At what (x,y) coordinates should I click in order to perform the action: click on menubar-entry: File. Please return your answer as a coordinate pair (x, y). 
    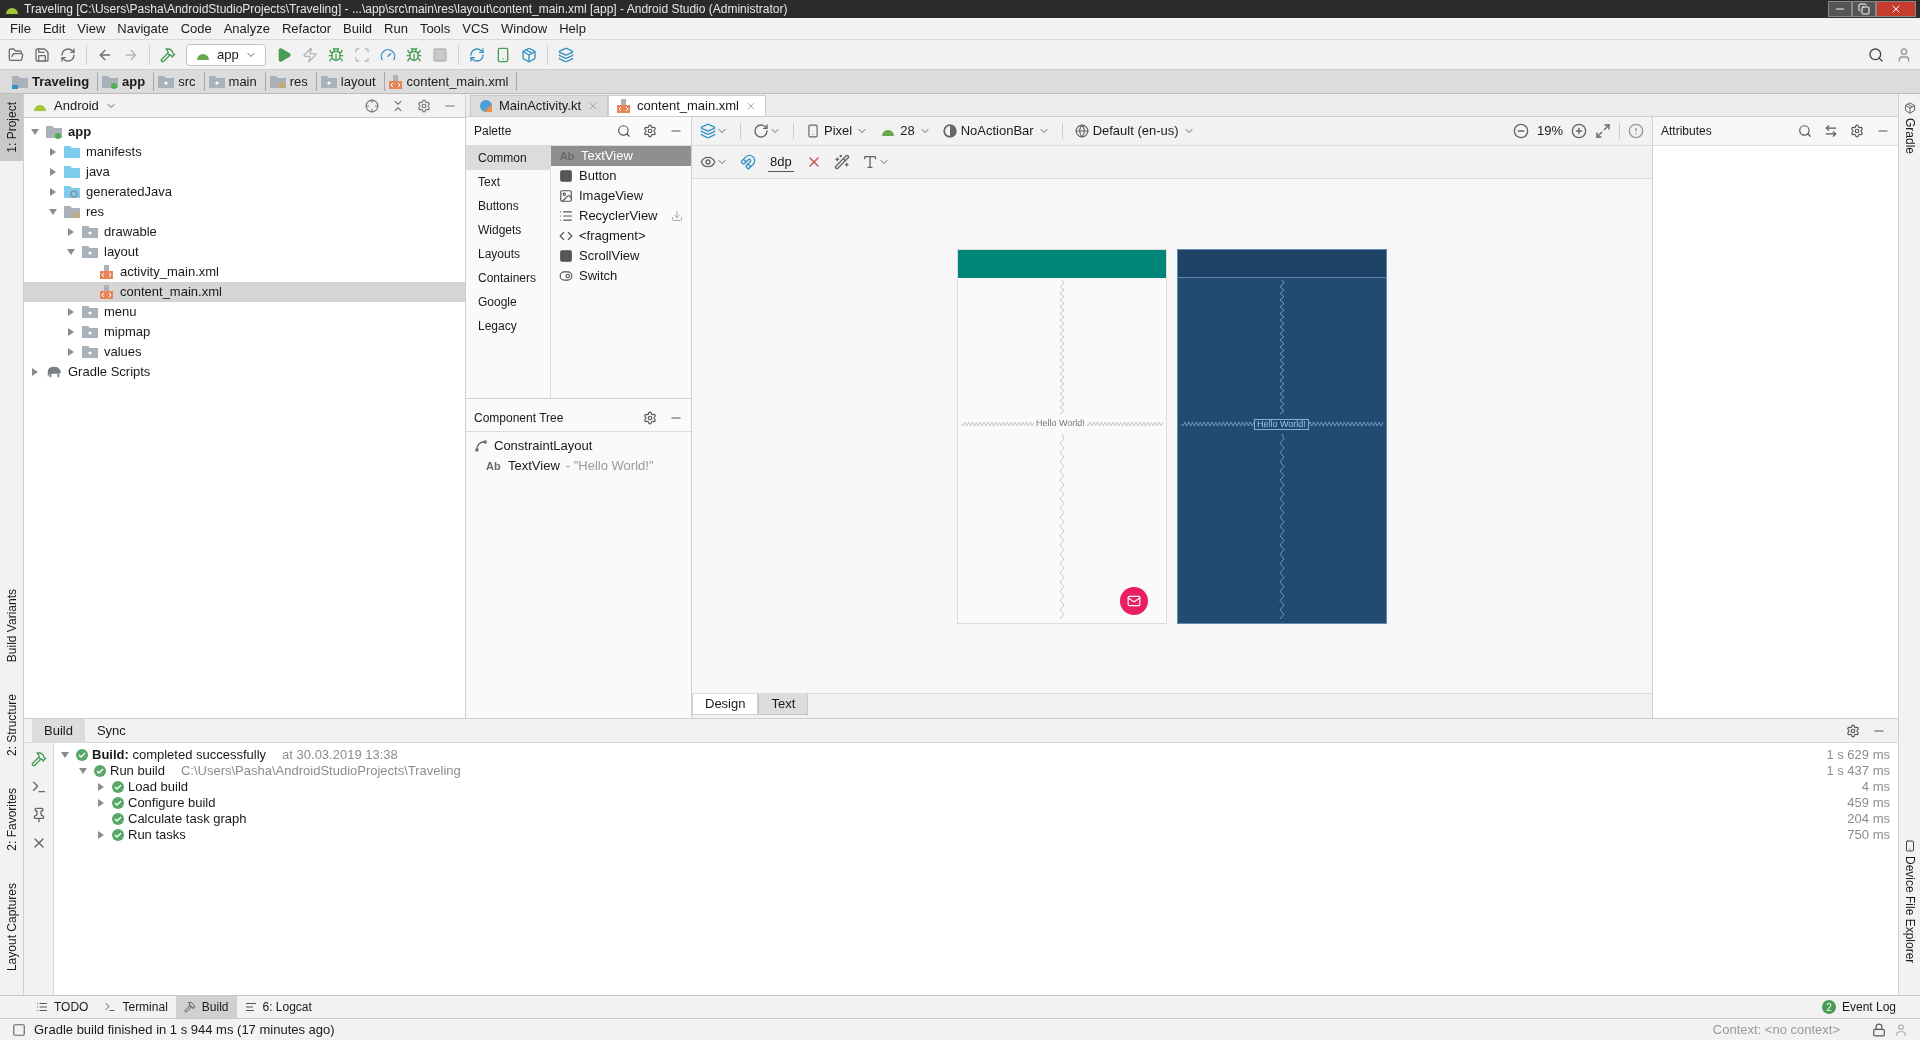
    Looking at the image, I should click on (20, 28).